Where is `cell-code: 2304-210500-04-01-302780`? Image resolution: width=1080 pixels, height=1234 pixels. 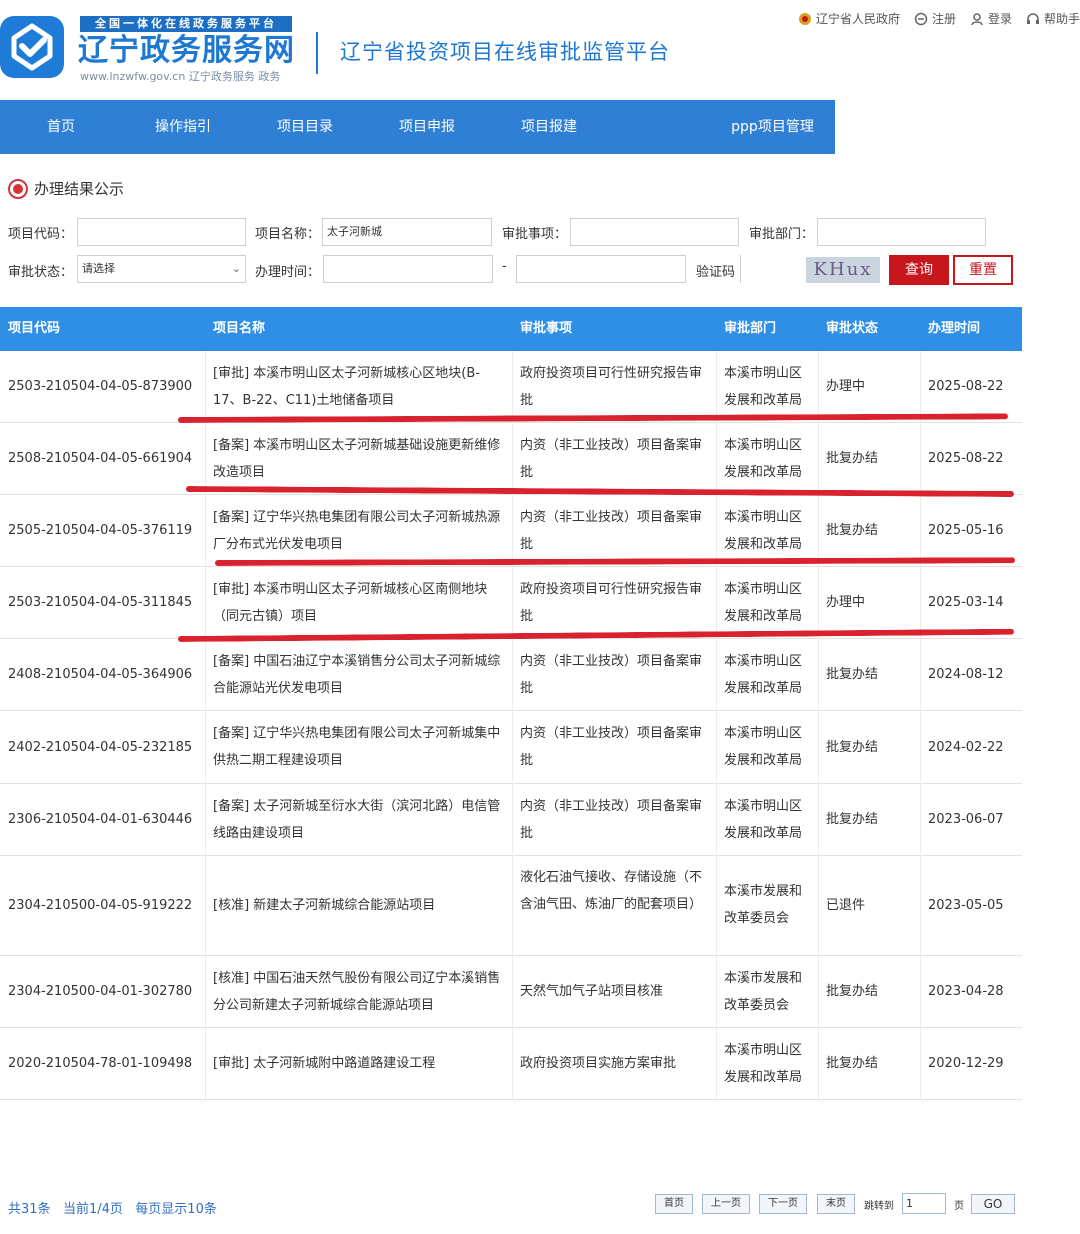 cell-code: 2304-210500-04-01-302780 is located at coordinates (100, 991).